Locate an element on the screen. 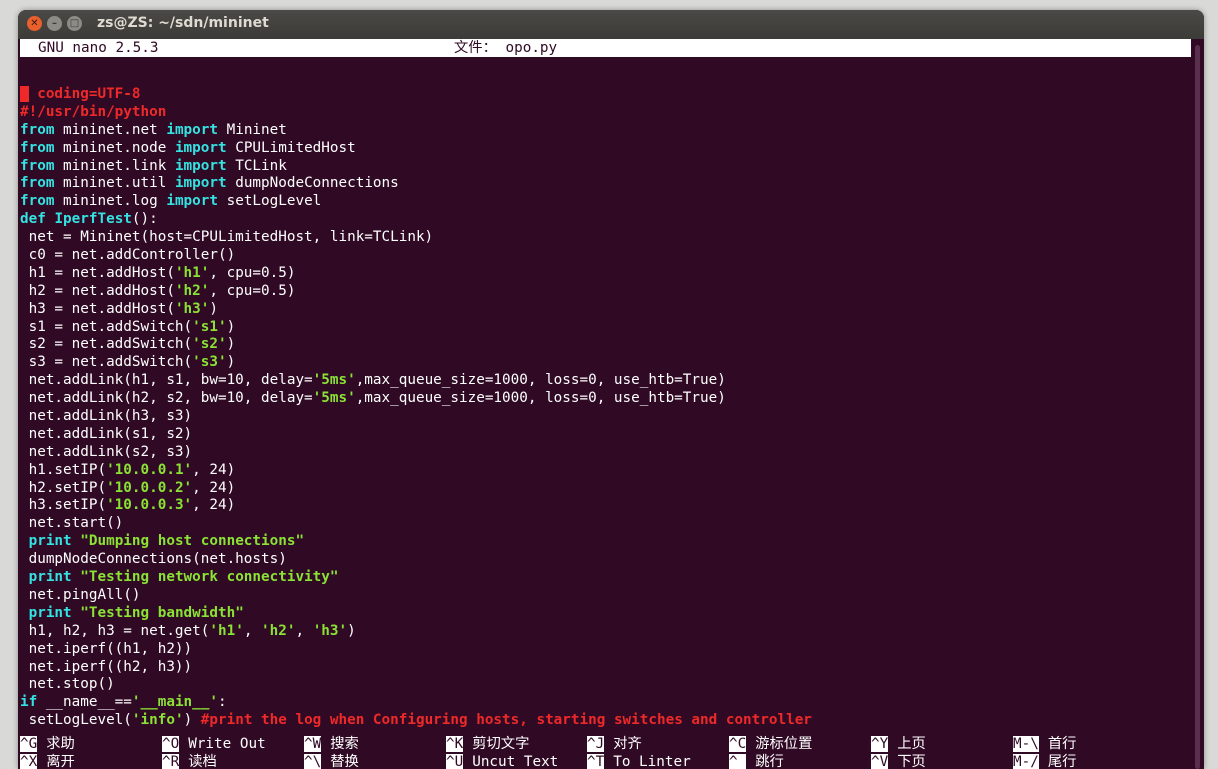 This screenshot has width=1218, height=769. shortcut-label: 替换 is located at coordinates (344, 761).